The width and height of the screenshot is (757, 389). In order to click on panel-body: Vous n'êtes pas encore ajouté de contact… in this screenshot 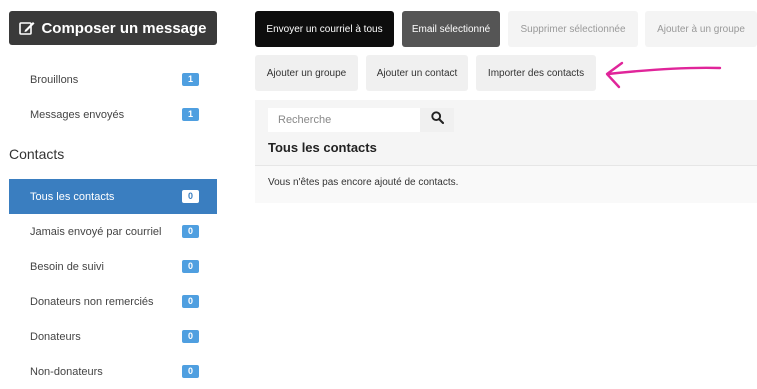, I will do `click(506, 184)`.